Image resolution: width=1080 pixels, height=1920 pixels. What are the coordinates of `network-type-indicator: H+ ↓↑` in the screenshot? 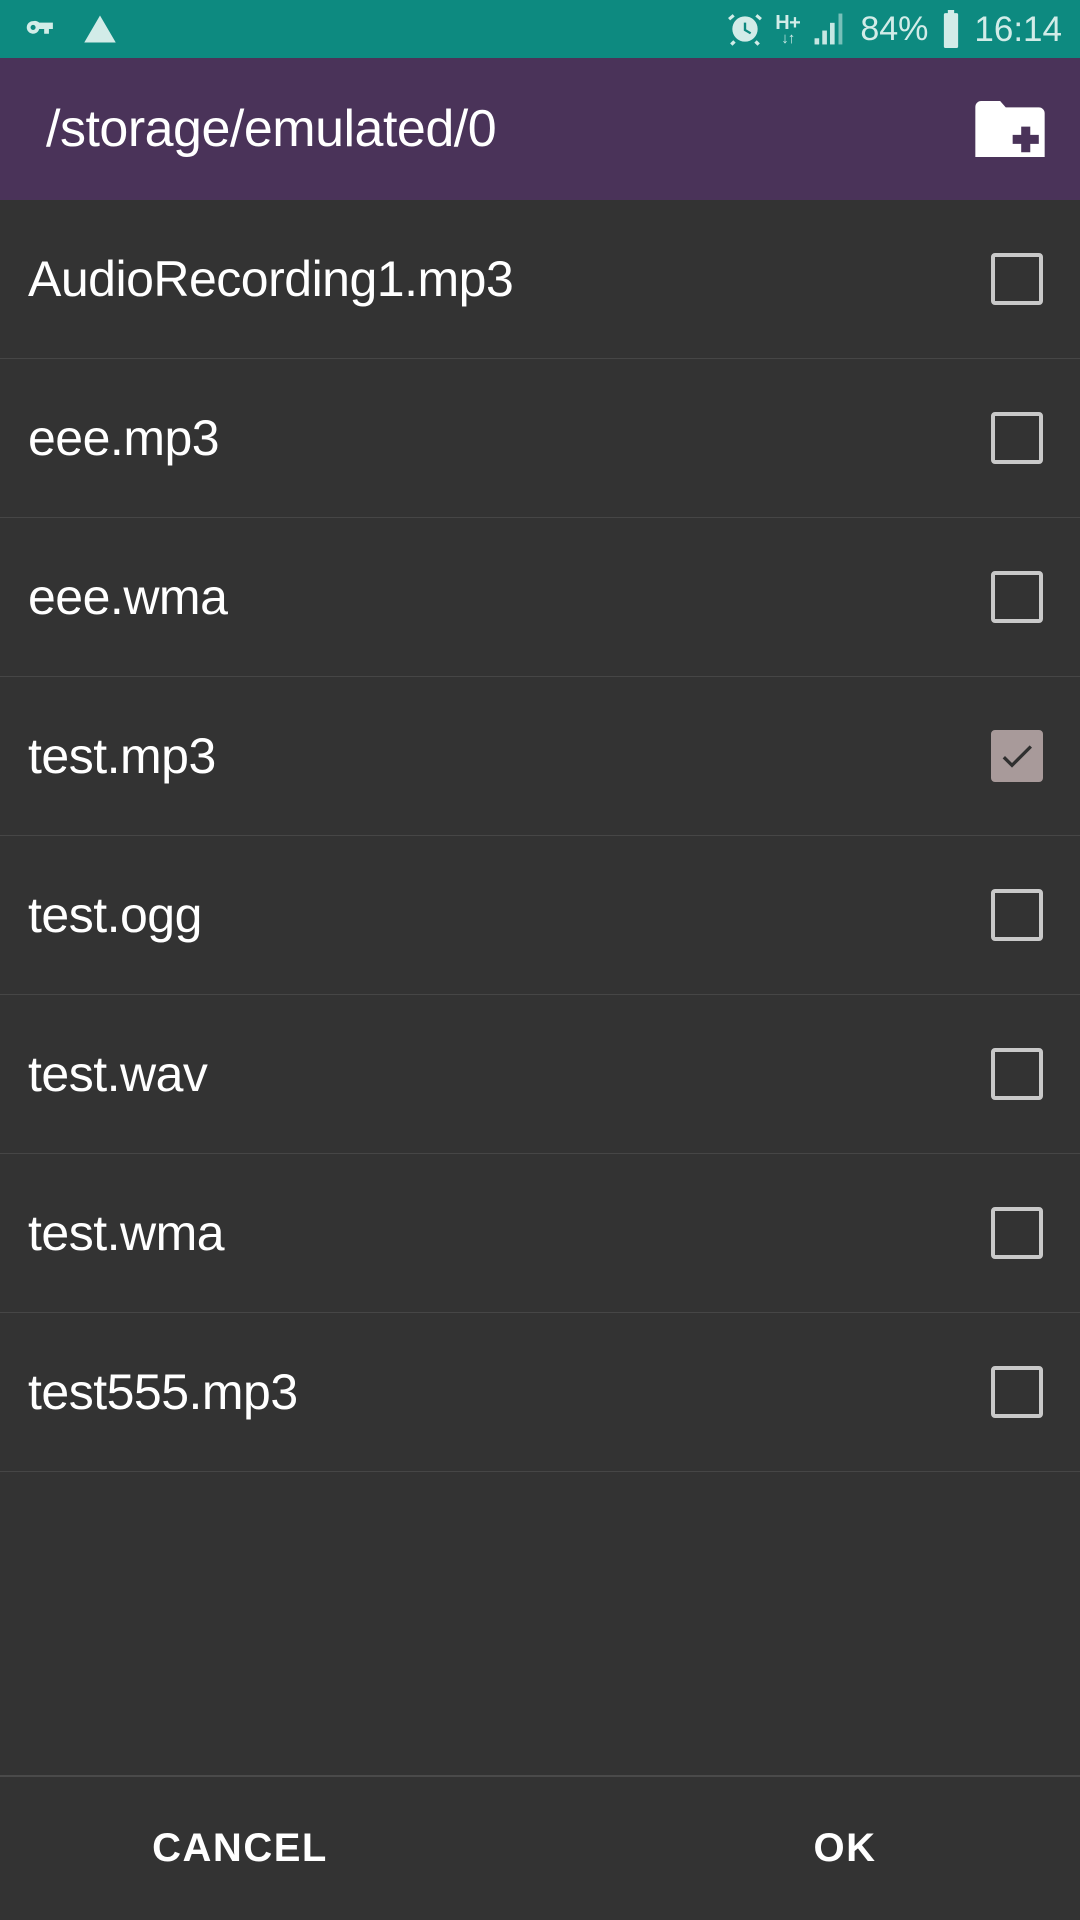 It's located at (788, 30).